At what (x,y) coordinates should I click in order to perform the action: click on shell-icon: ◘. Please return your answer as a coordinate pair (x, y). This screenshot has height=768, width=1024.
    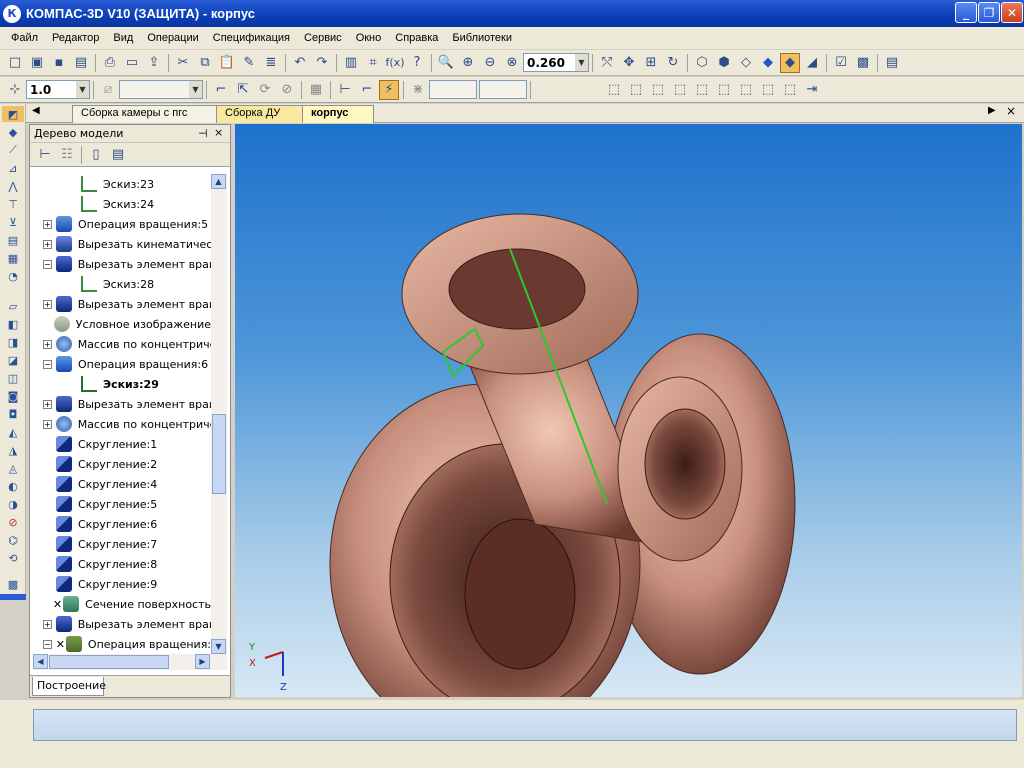
    Looking at the image, I should click on (13, 414).